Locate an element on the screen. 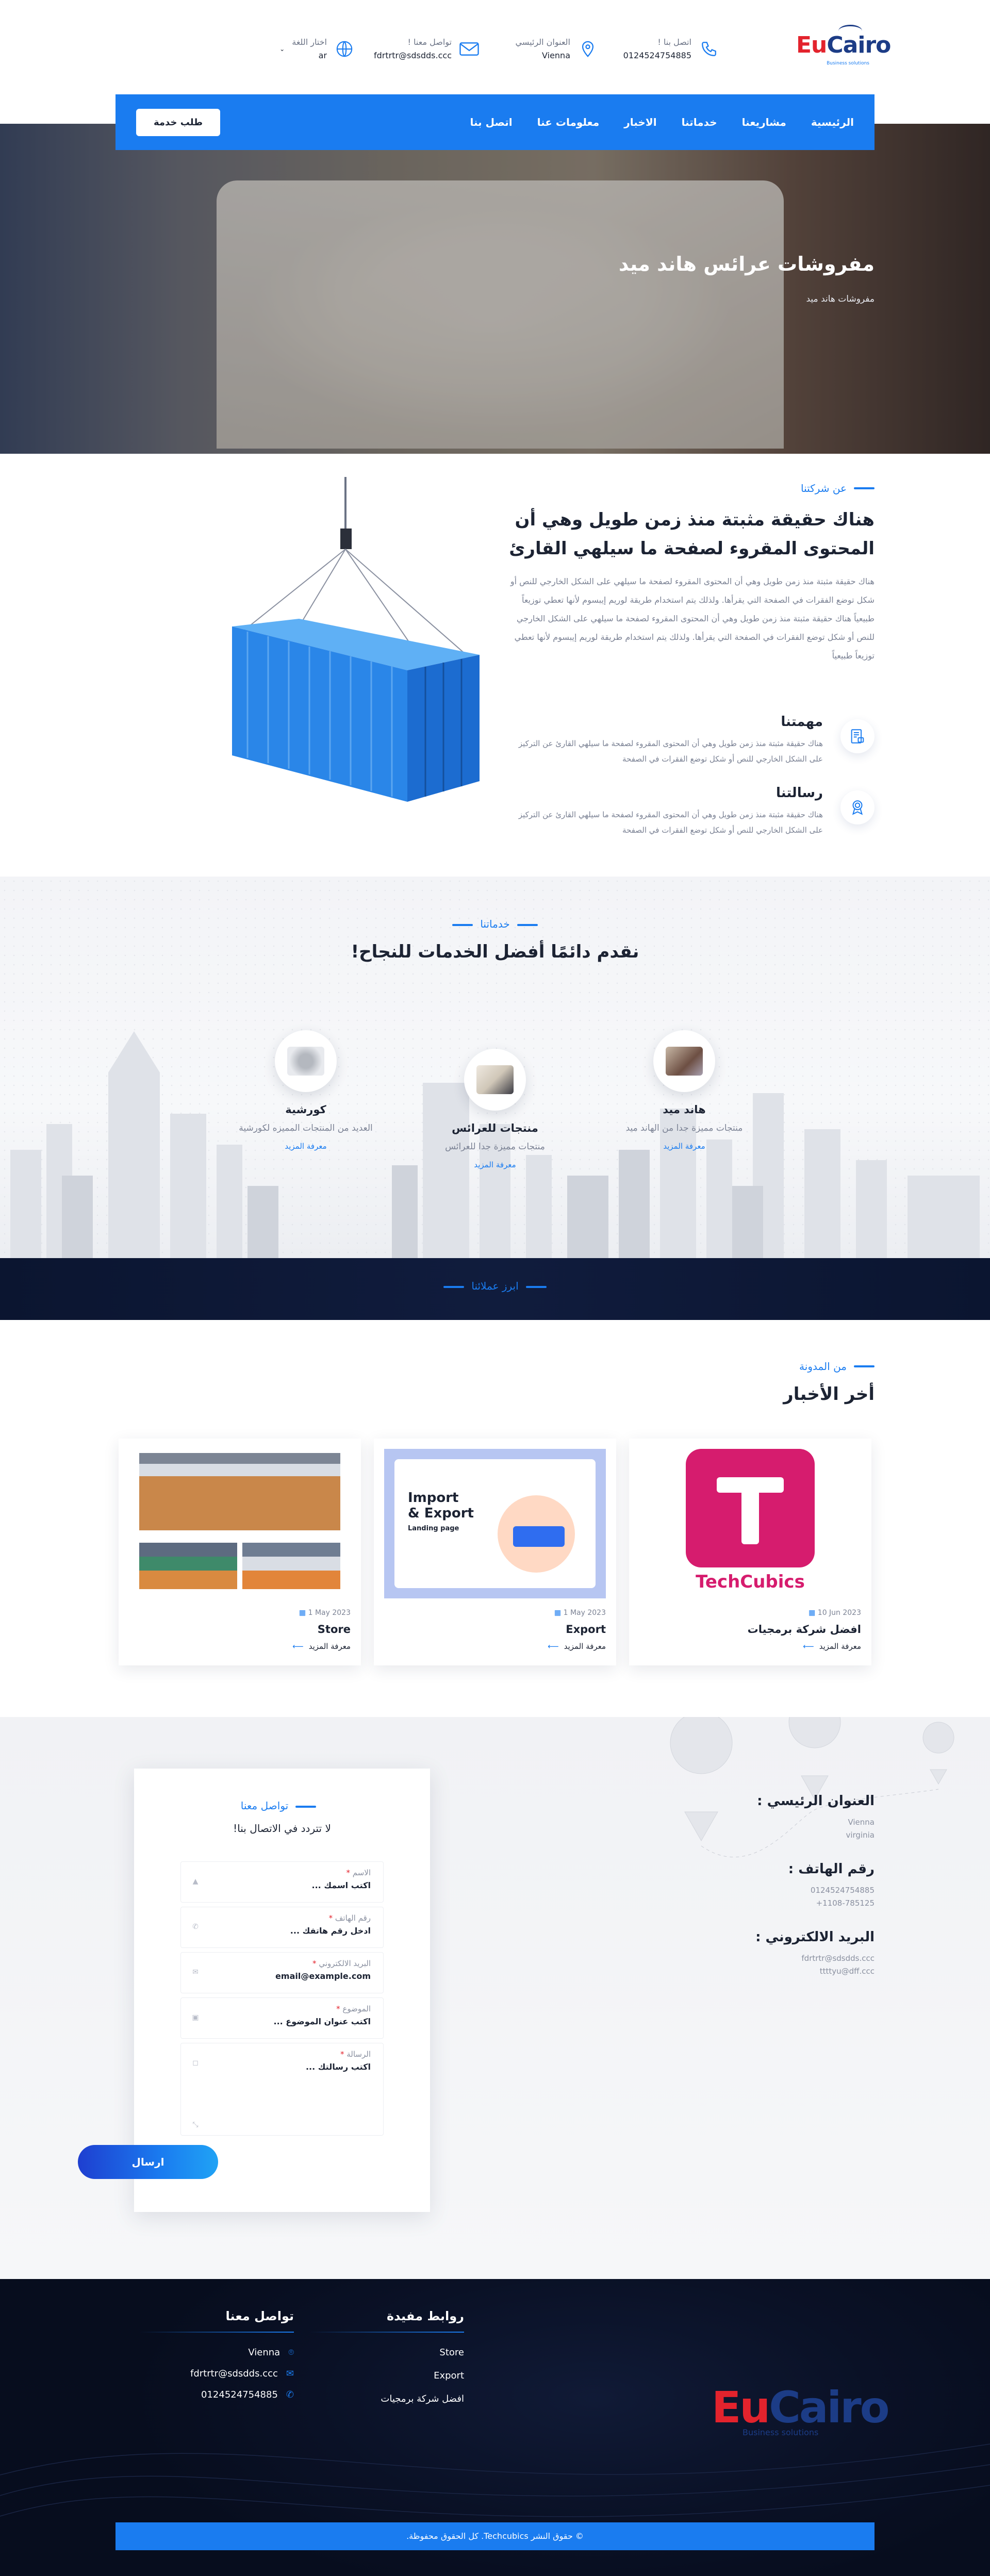  language-label: اختار اللغة is located at coordinates (309, 42).